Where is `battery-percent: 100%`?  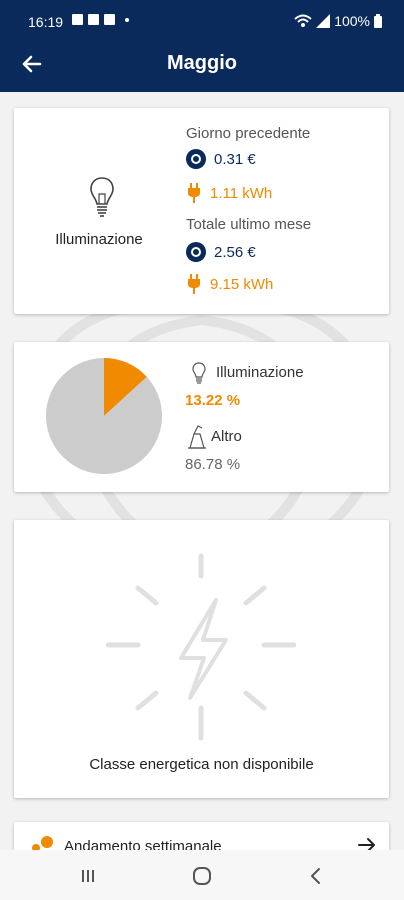
battery-percent: 100% is located at coordinates (352, 21).